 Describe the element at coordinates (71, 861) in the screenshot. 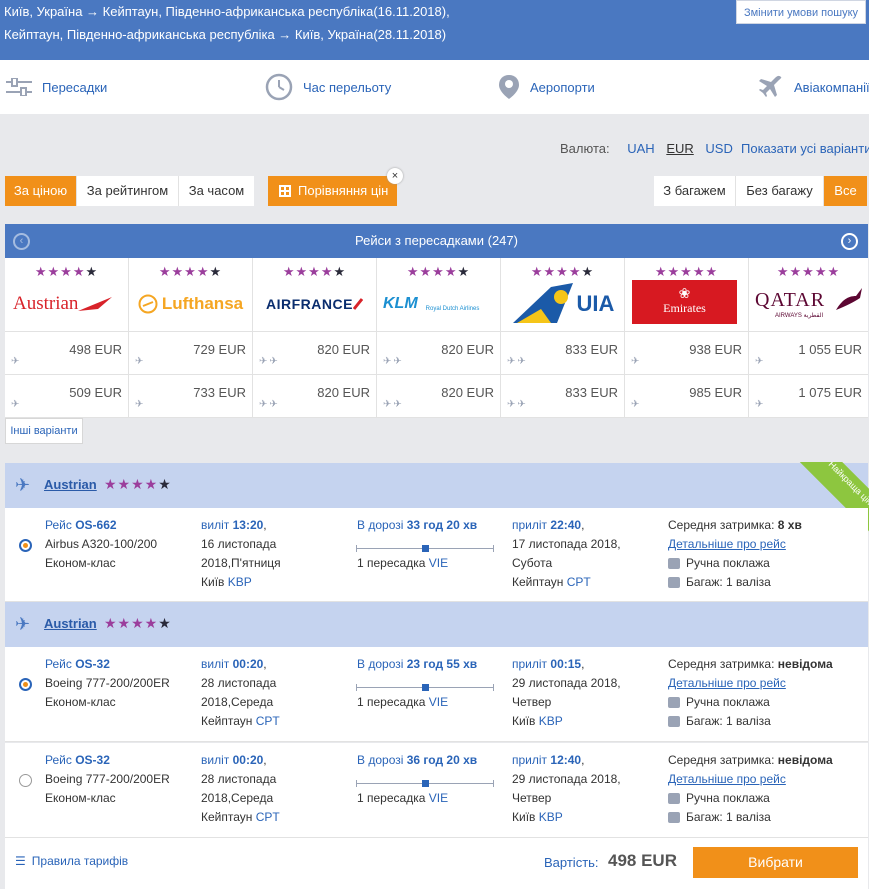

I see `fare-rules-link: ☰ Правила тарифів` at that location.